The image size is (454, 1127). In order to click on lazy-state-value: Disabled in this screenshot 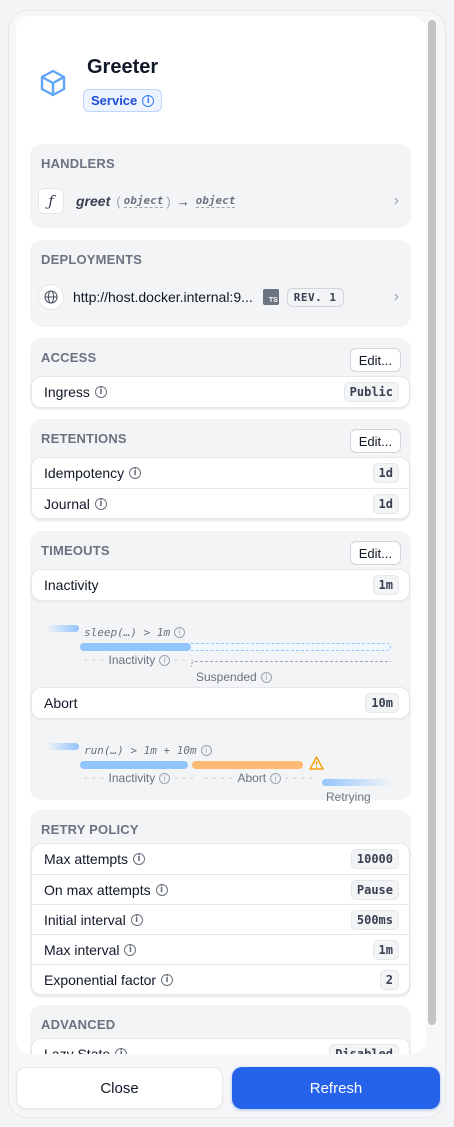, I will do `click(364, 1049)`.